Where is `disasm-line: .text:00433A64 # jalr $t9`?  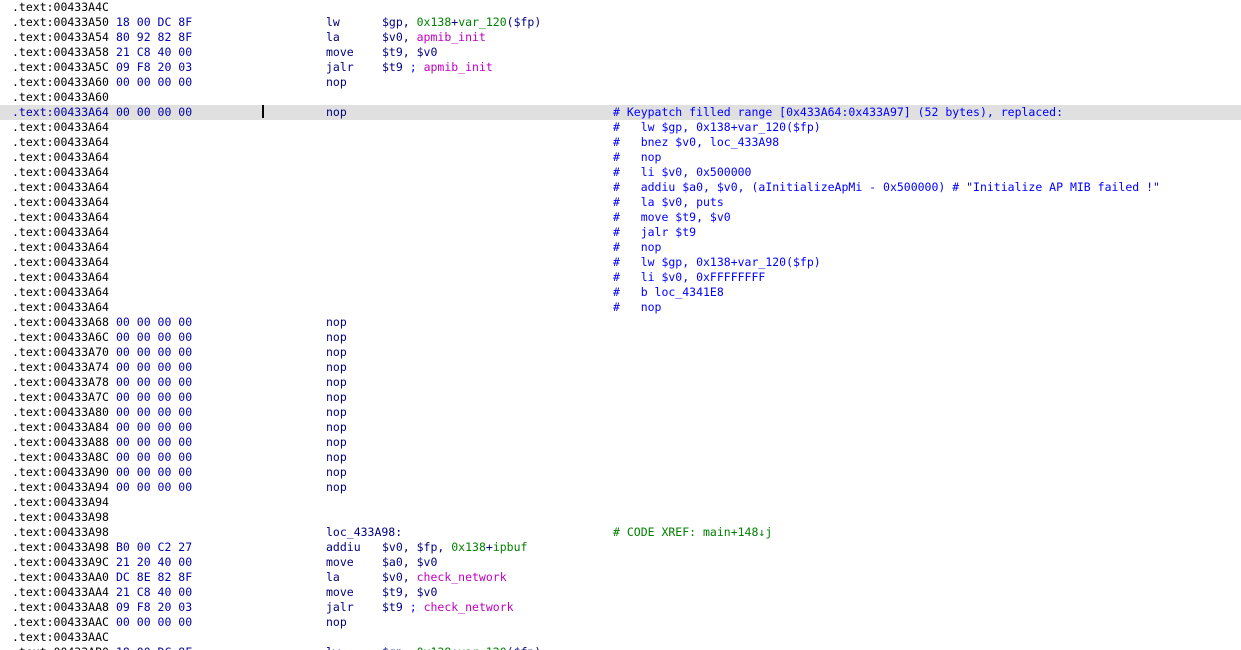 disasm-line: .text:00433A64 # jalr $t9 is located at coordinates (620, 232).